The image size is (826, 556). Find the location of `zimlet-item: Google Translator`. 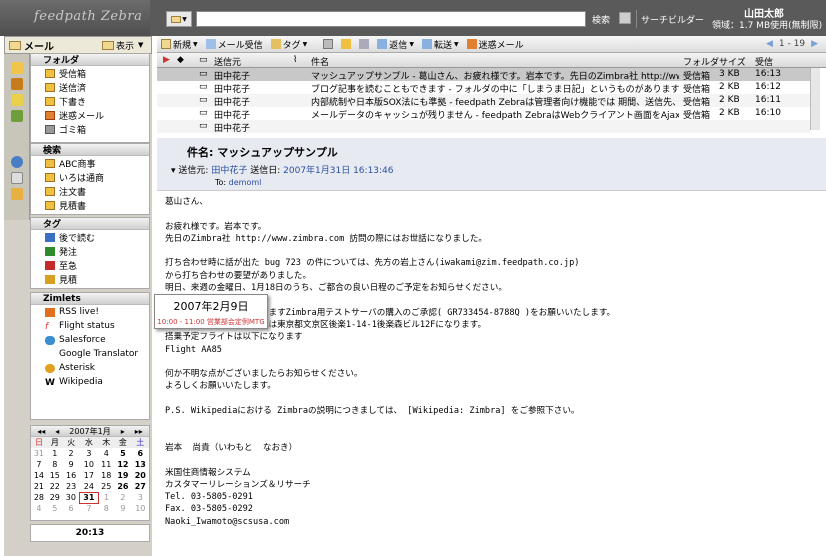

zimlet-item: Google Translator is located at coordinates (90, 354).